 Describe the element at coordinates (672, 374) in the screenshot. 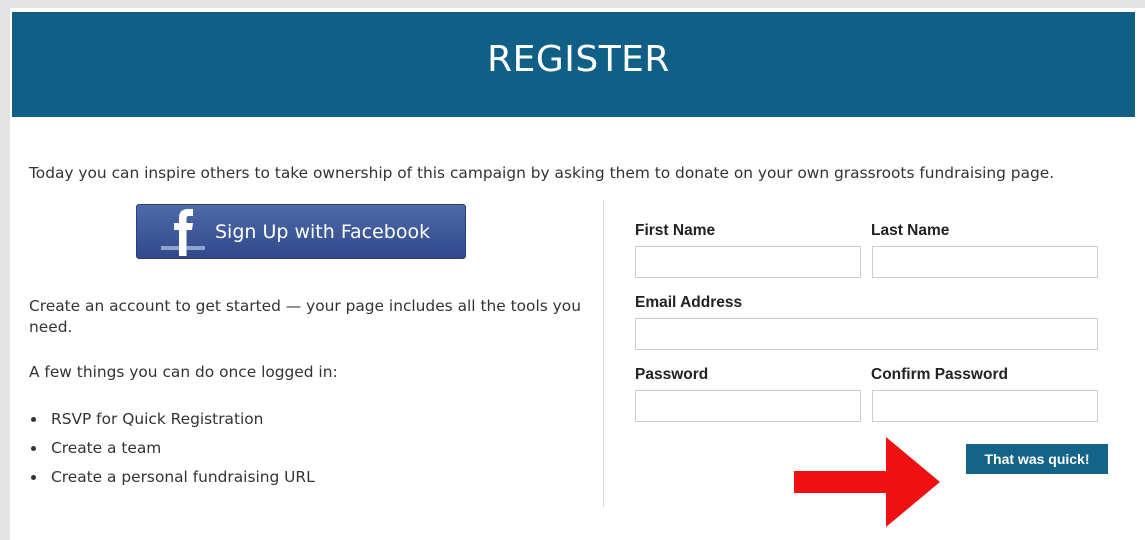

I see `password-label: Password` at that location.